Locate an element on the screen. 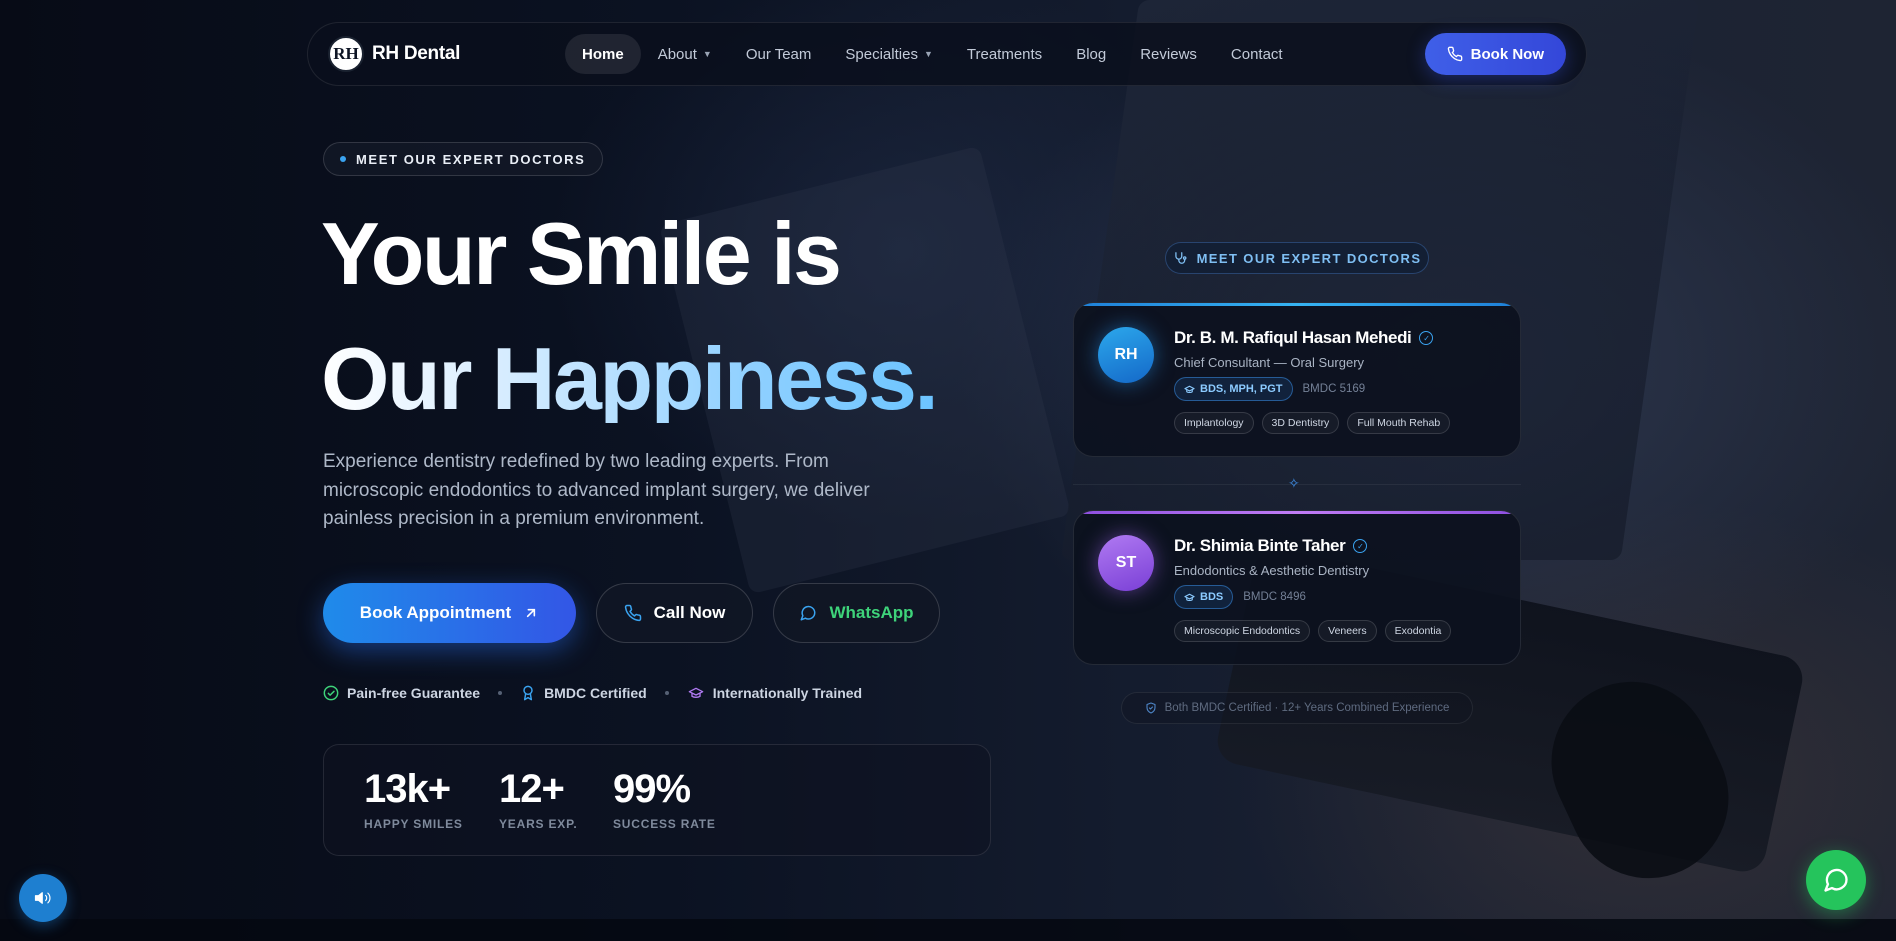  stethoscope-icon is located at coordinates (1180, 258).